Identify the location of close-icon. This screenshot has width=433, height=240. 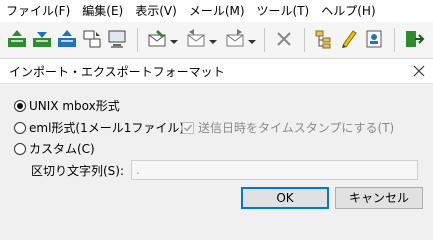
(419, 71).